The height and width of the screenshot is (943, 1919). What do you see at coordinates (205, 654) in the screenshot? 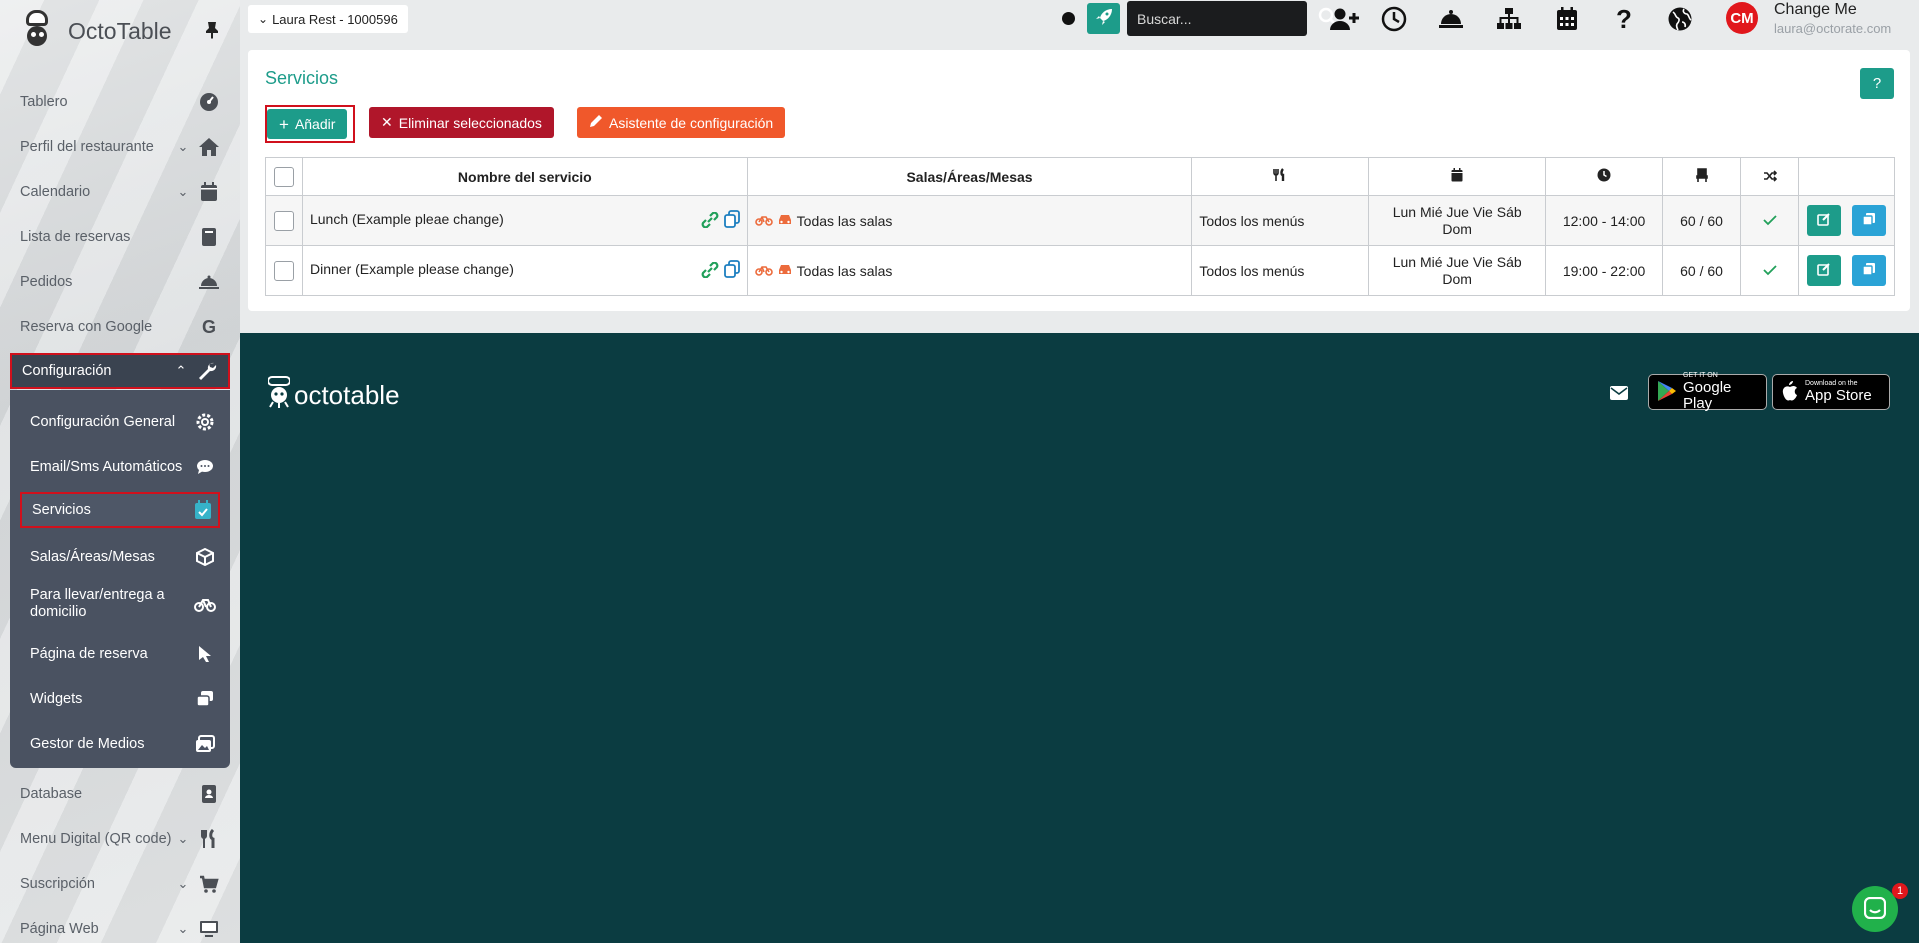
I see `cursor-icon` at bounding box center [205, 654].